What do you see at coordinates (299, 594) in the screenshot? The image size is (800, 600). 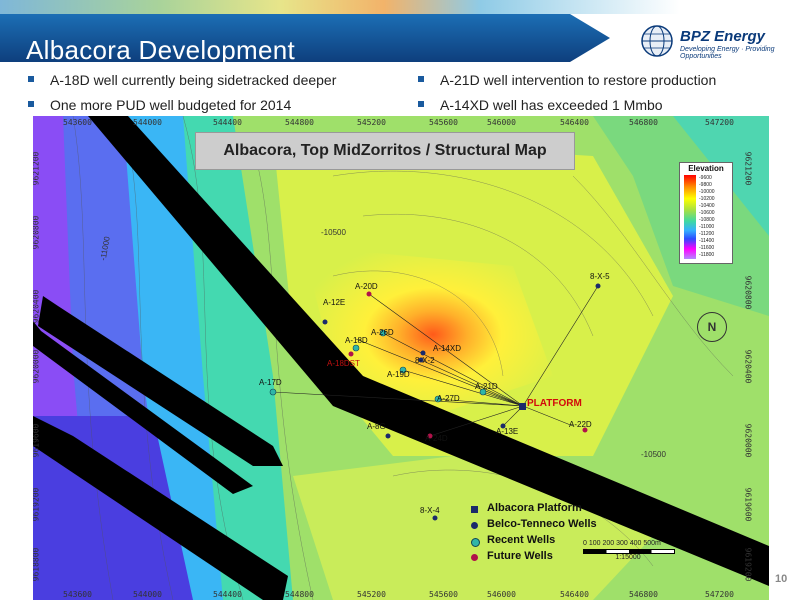 I see `x-tick: 544800` at bounding box center [299, 594].